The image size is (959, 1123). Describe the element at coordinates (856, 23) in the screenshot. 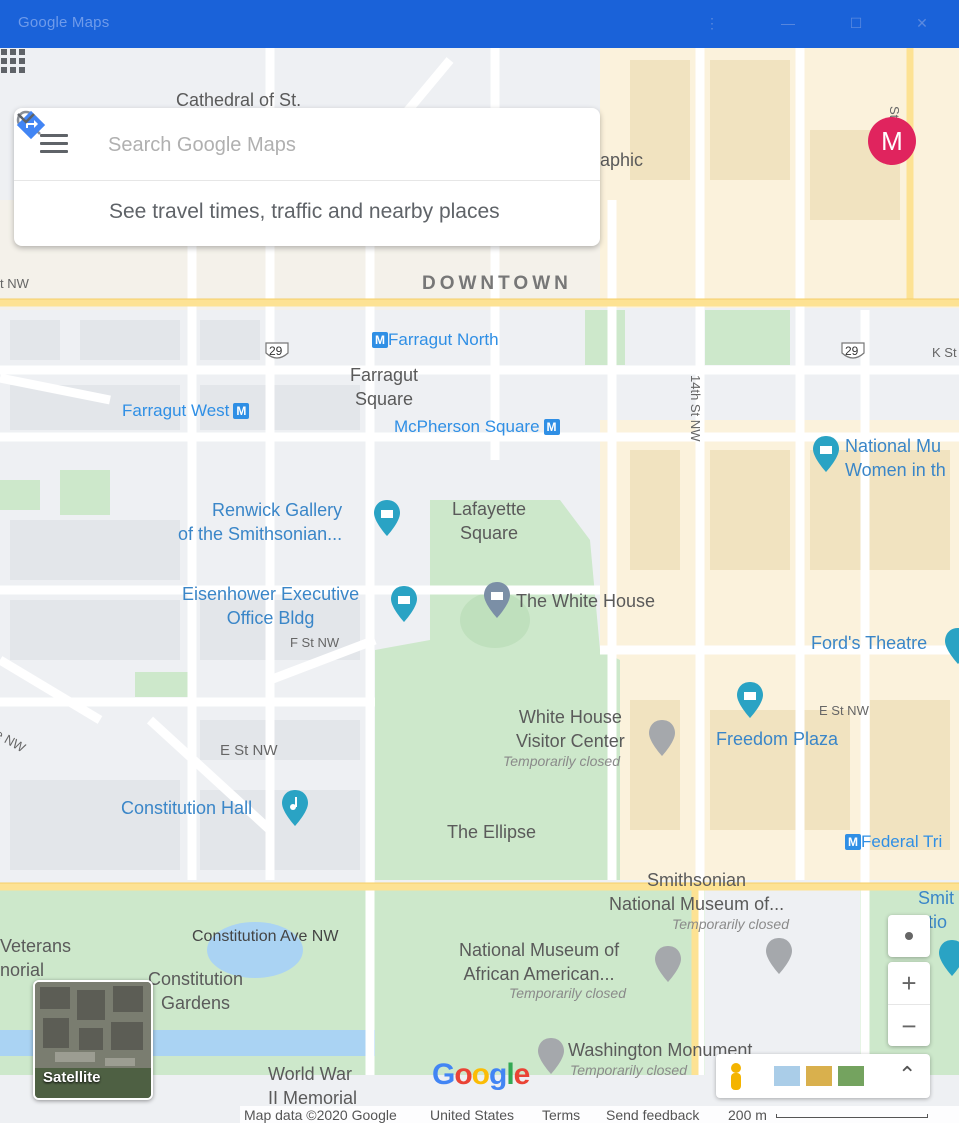

I see `maximize-icon: ☐` at that location.